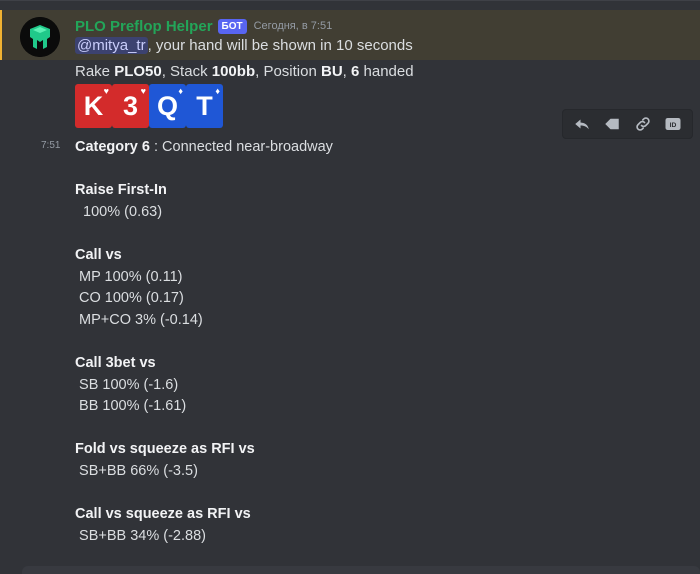 The image size is (700, 574). What do you see at coordinates (136, 470) in the screenshot?
I see `fold-squeeze-sb-bb: SB+BB 66% (-3.5)` at bounding box center [136, 470].